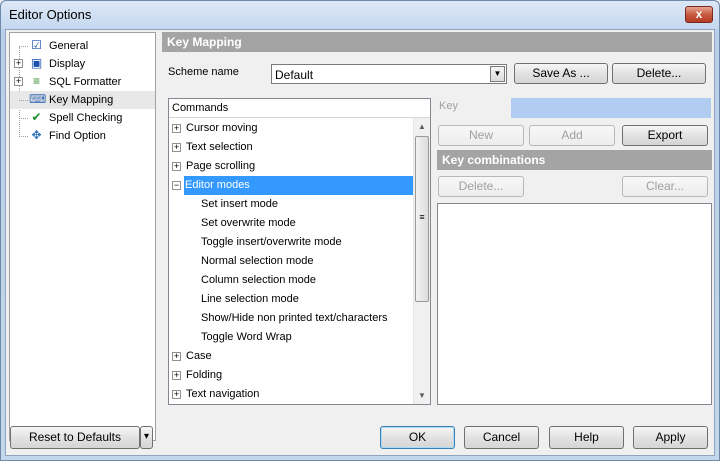 The image size is (720, 461). I want to click on command-label: Line selection mode, so click(250, 299).